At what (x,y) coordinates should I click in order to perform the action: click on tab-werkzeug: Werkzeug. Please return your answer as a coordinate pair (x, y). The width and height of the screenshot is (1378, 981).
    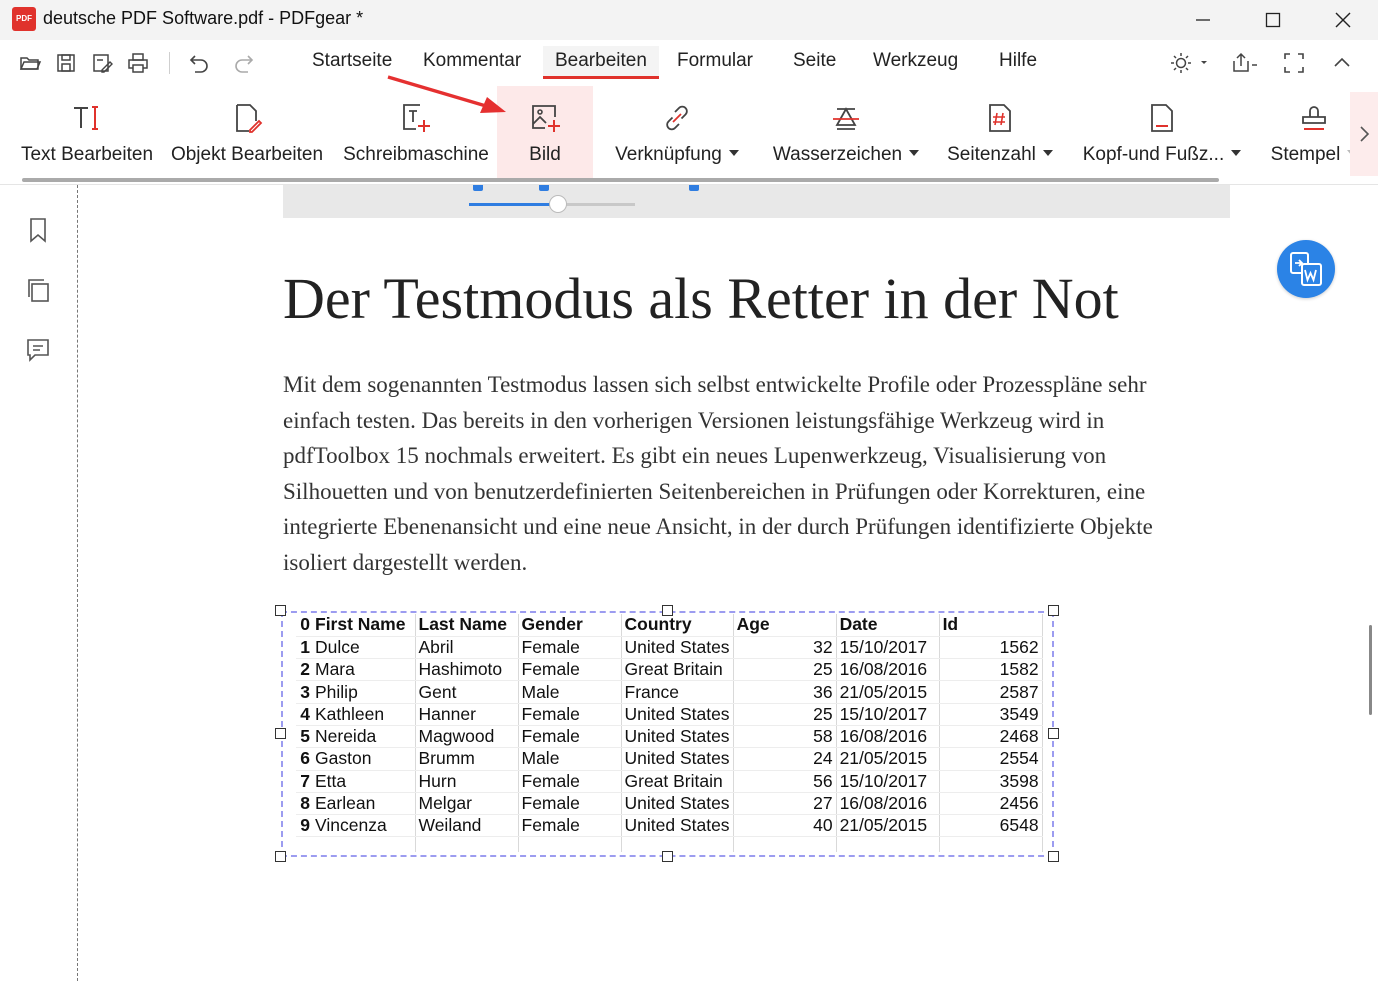
    Looking at the image, I should click on (915, 61).